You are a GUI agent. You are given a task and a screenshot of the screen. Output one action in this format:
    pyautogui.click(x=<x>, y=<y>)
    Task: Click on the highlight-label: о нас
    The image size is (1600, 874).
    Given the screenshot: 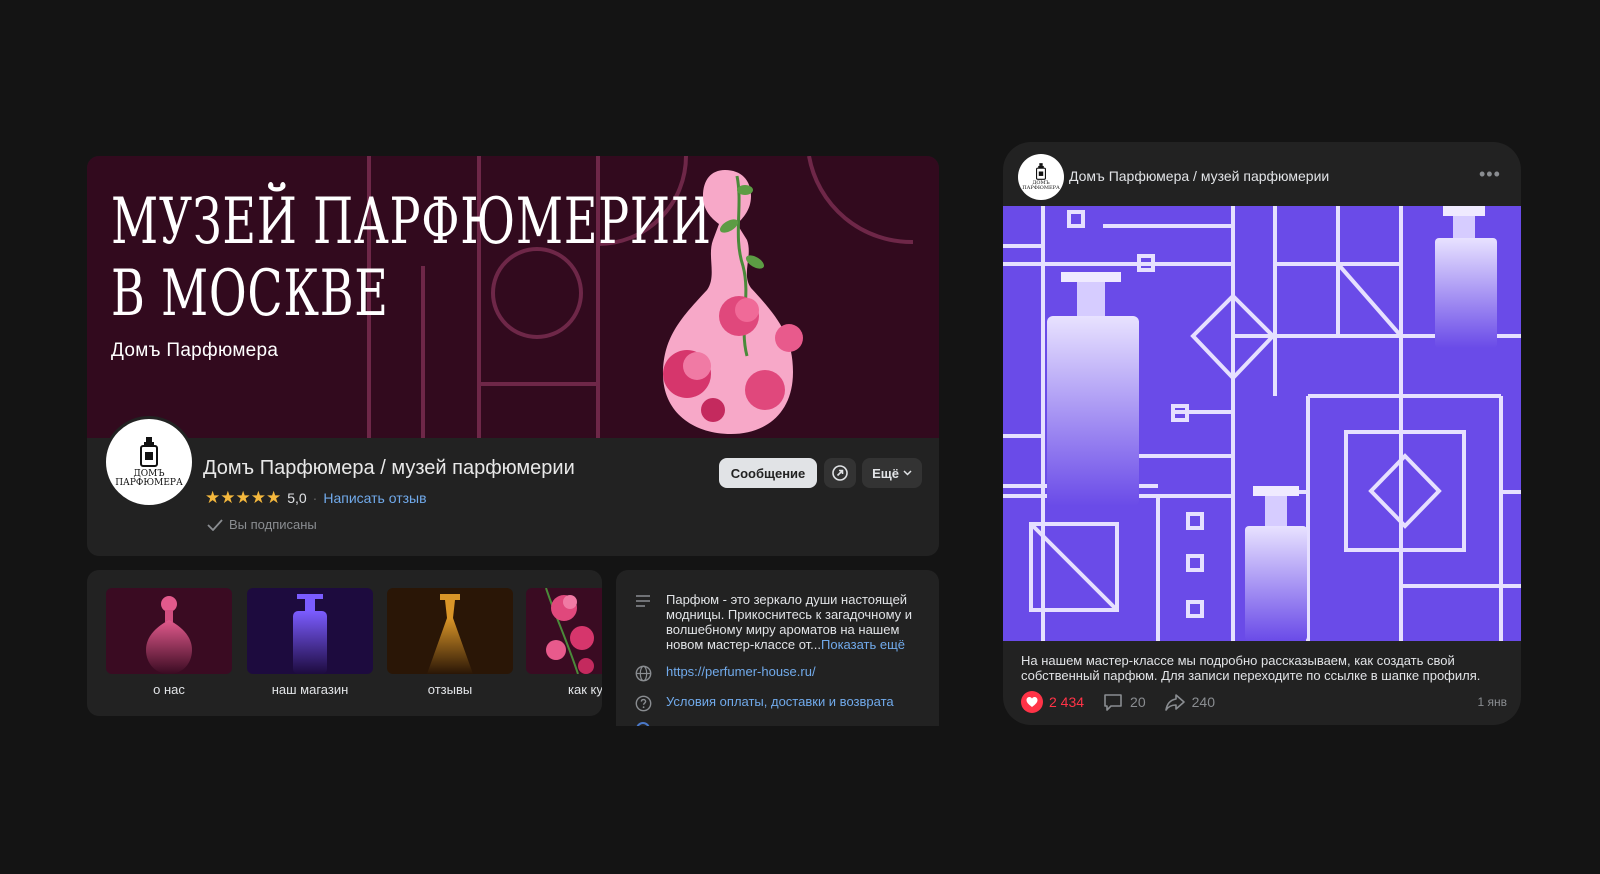 What is the action you would take?
    pyautogui.click(x=169, y=689)
    